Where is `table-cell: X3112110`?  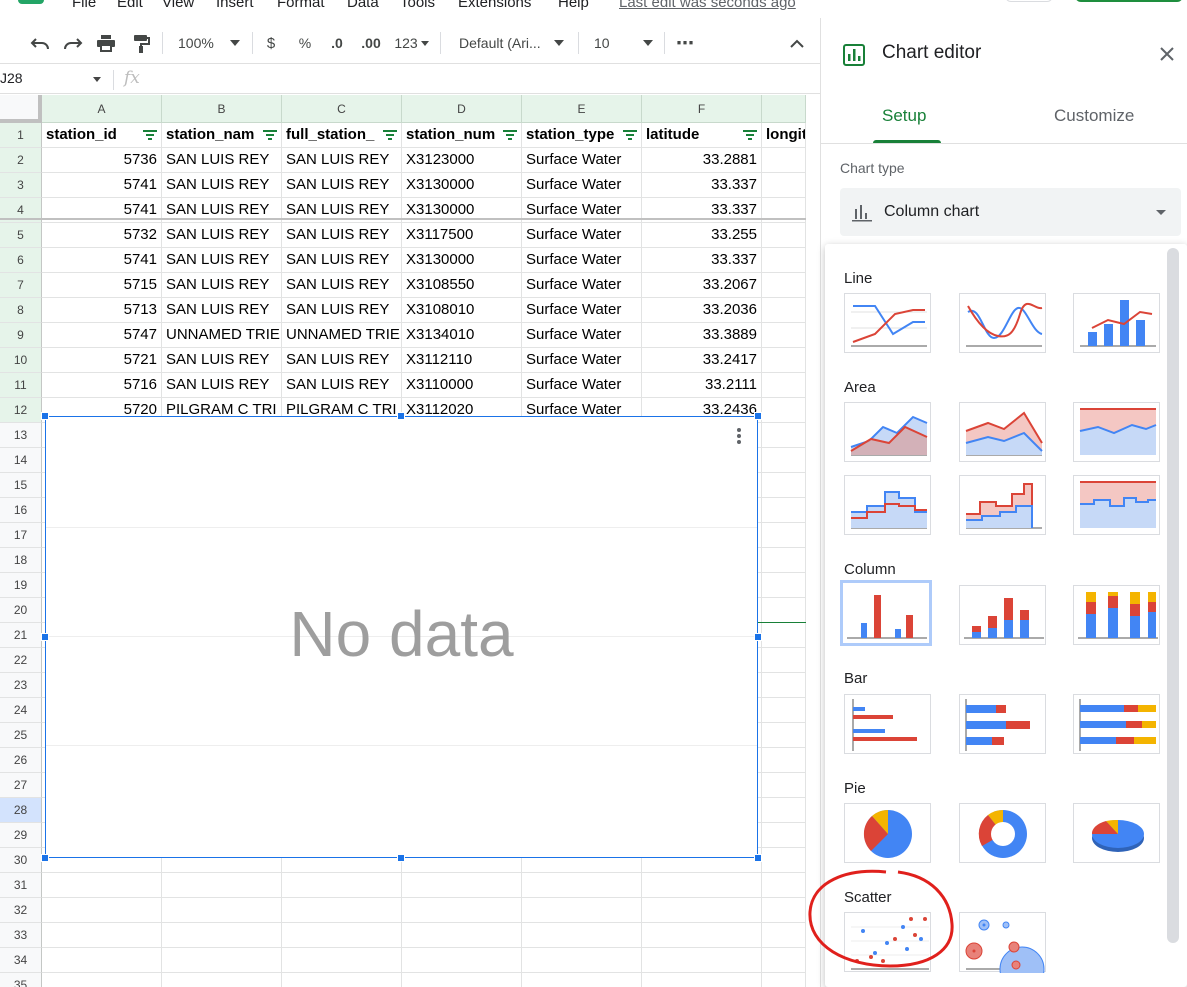 table-cell: X3112110 is located at coordinates (462, 360).